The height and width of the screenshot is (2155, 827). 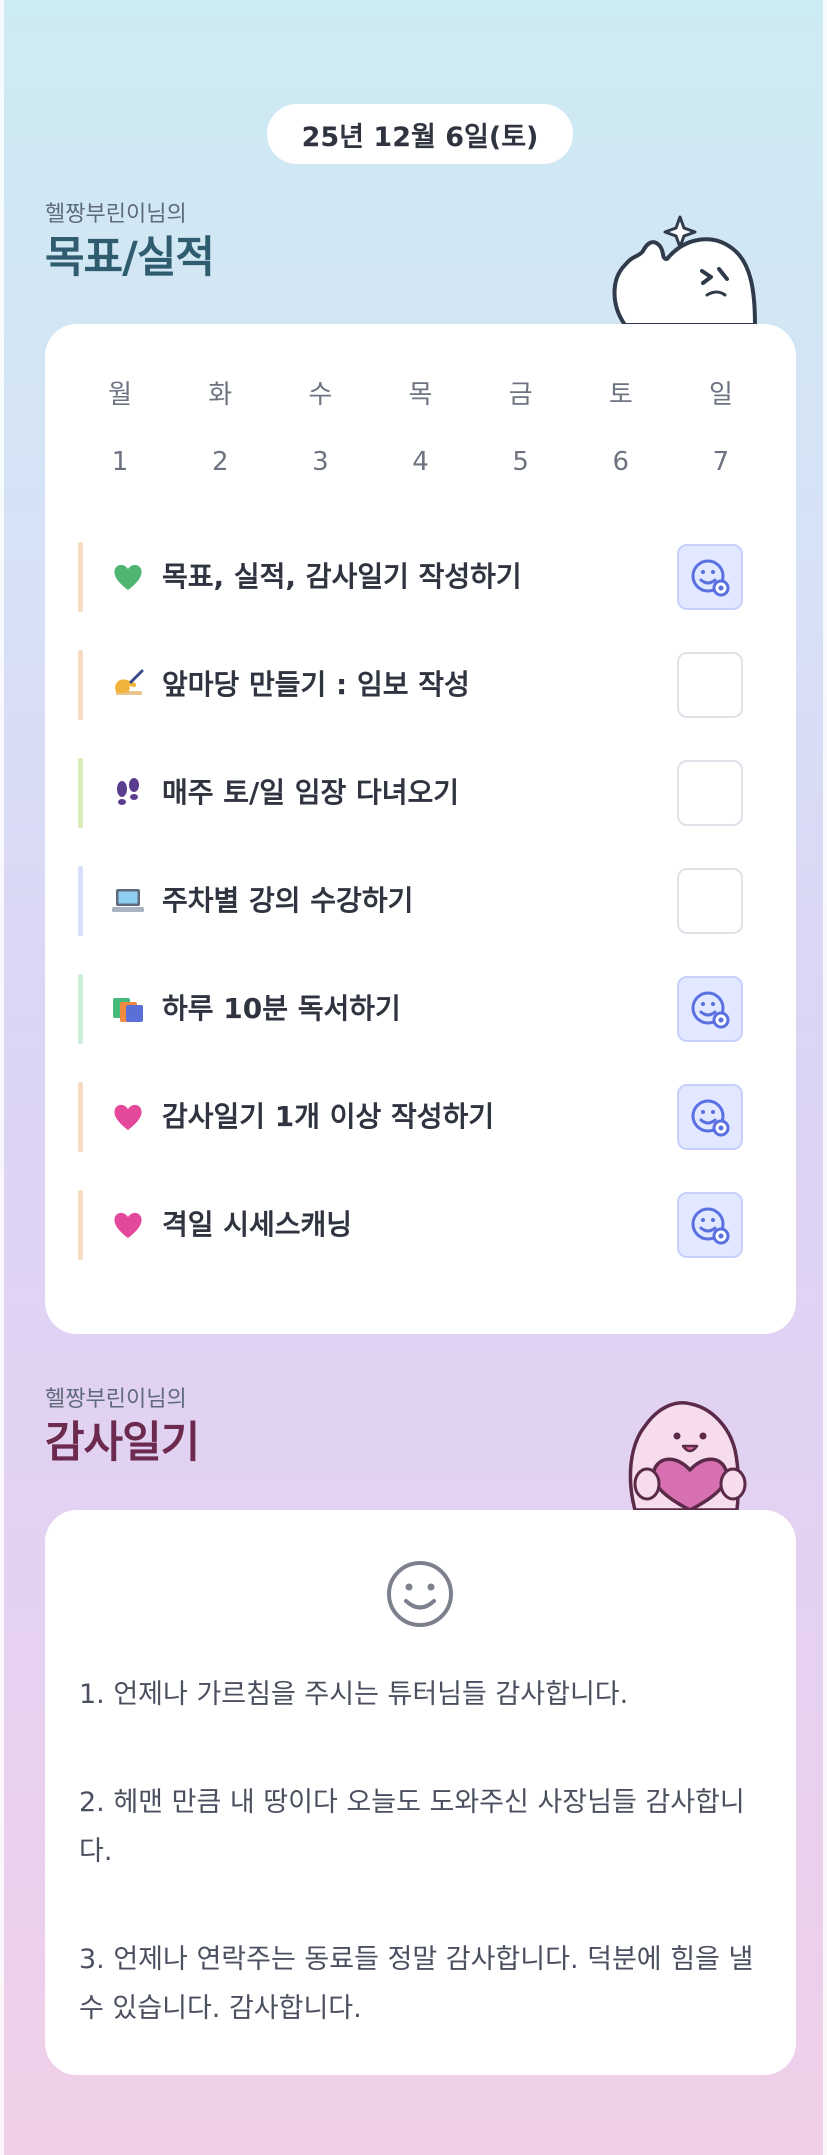 What do you see at coordinates (721, 392) in the screenshot?
I see `day-name-sun: 일` at bounding box center [721, 392].